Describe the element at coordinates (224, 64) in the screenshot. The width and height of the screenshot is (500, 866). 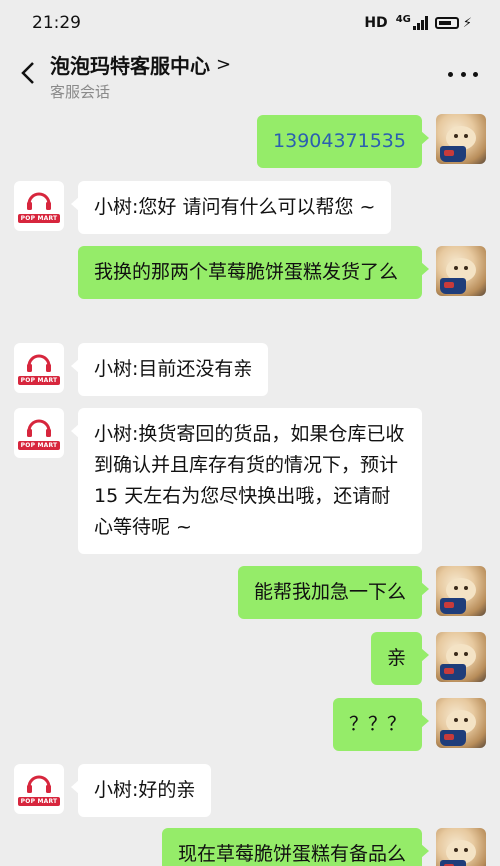
I see `chevron-right-icon: >` at that location.